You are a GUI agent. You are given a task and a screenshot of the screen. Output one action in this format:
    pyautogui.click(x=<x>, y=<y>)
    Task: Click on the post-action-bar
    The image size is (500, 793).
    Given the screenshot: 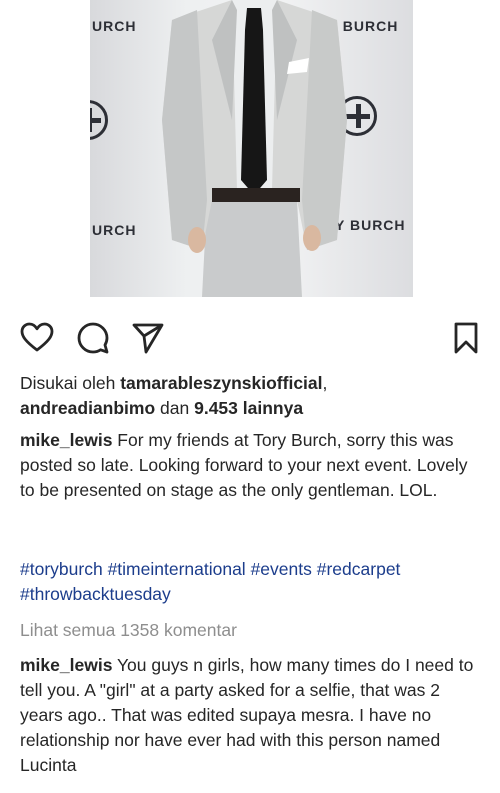 What is the action you would take?
    pyautogui.click(x=250, y=340)
    